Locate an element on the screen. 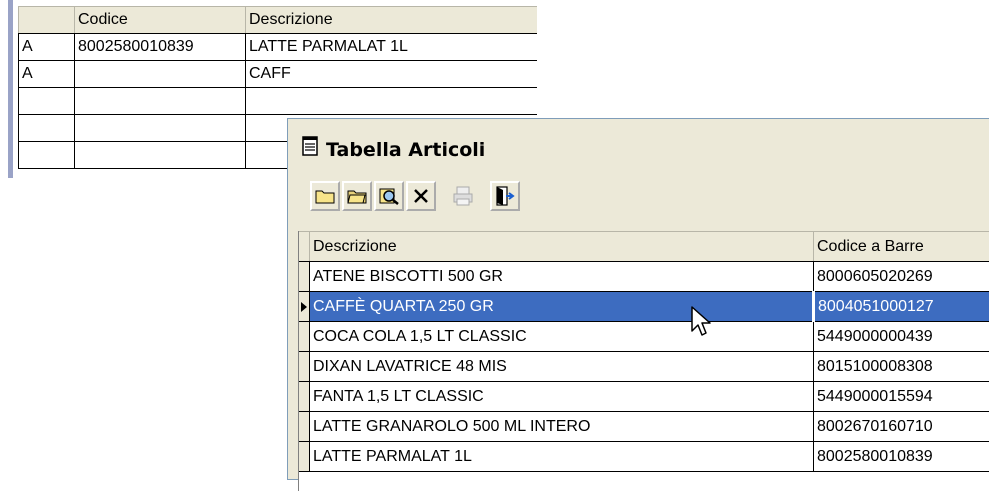 Image resolution: width=989 pixels, height=491 pixels. table-row is located at coordinates (278, 101).